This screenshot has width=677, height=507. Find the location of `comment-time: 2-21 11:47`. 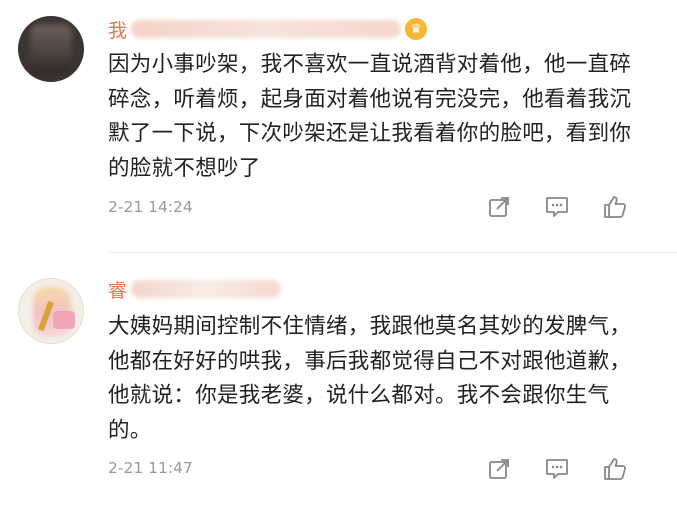

comment-time: 2-21 11:47 is located at coordinates (150, 468).